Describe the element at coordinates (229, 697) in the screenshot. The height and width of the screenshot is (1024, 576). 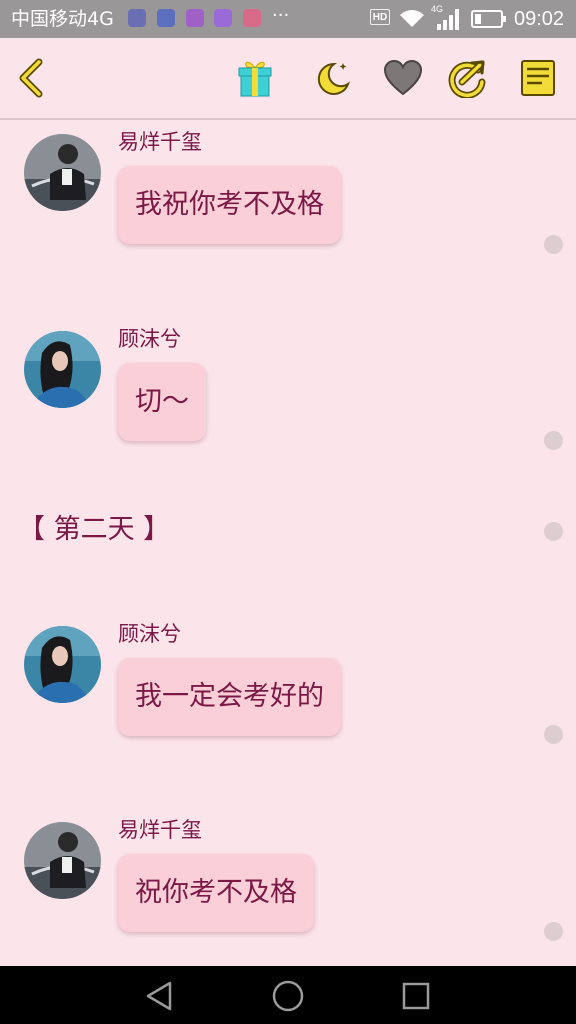
I see `message-bubble: 我一定会考好的` at that location.